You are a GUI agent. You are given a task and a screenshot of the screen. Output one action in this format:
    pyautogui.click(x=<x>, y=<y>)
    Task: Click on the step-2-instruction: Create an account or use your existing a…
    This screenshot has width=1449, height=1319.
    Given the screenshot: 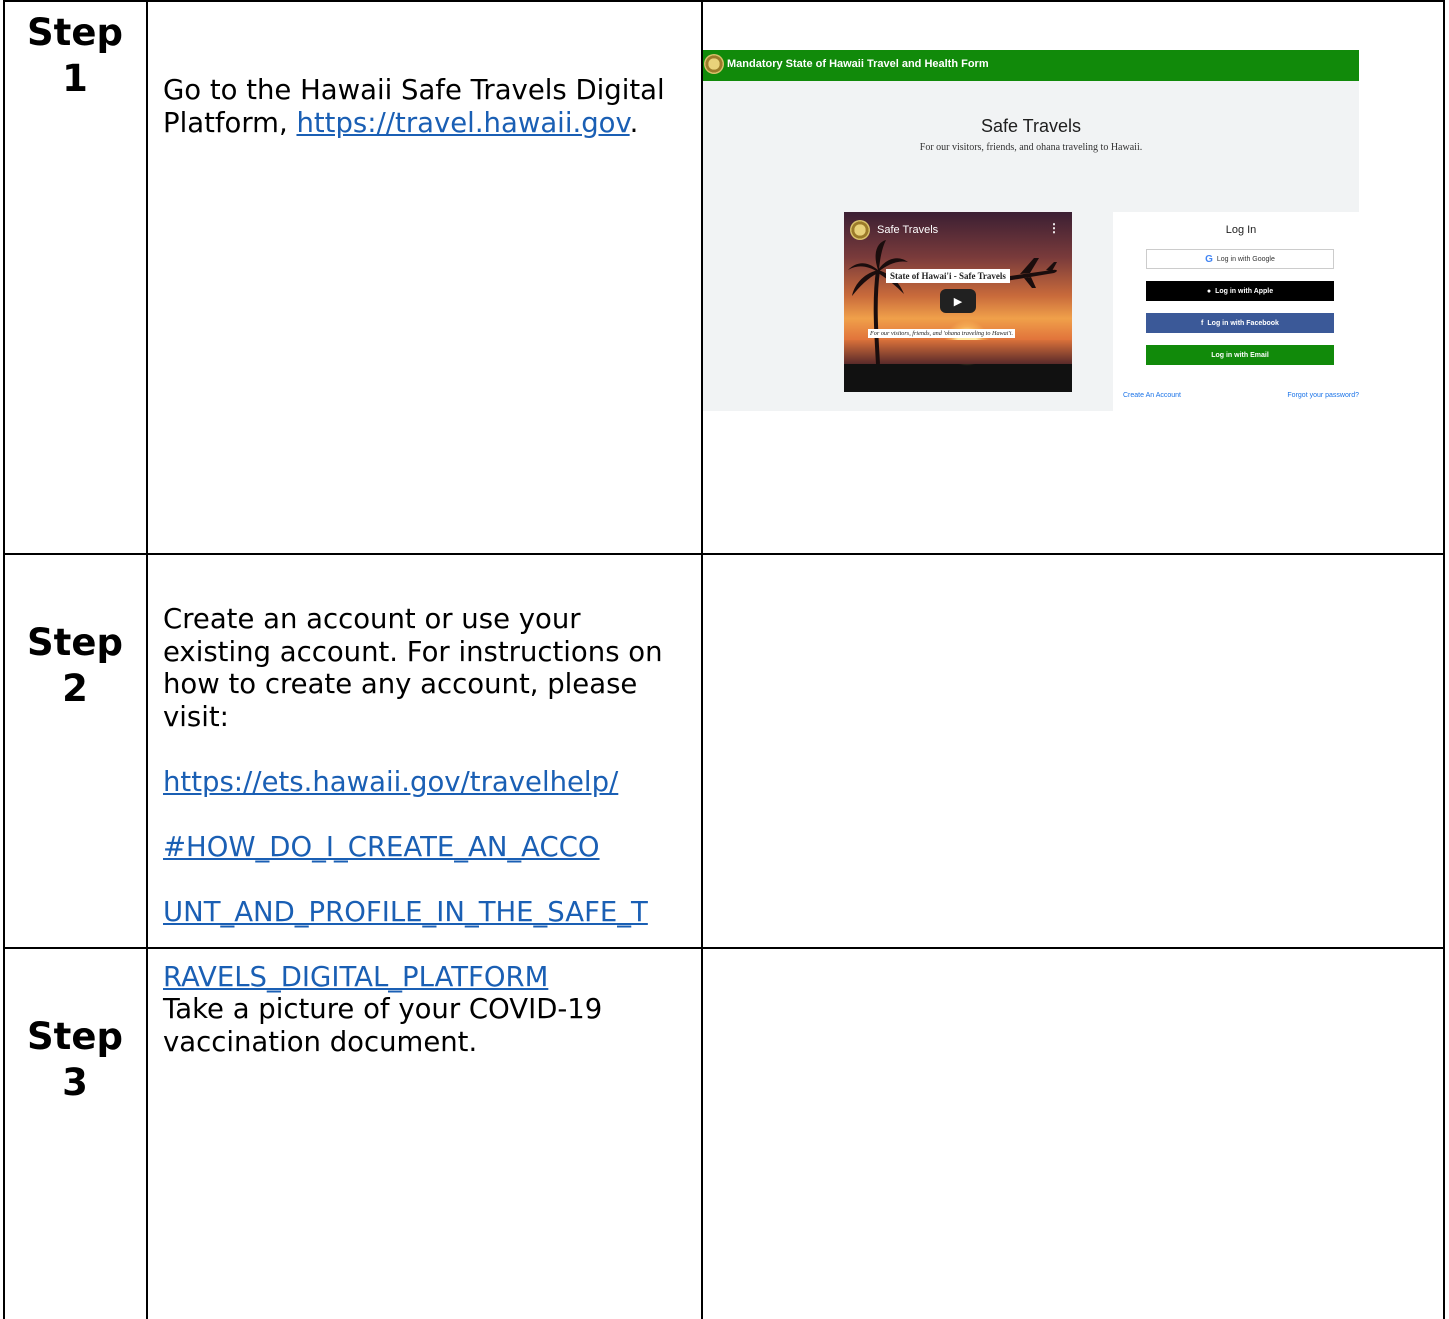 What is the action you would take?
    pyautogui.click(x=428, y=814)
    